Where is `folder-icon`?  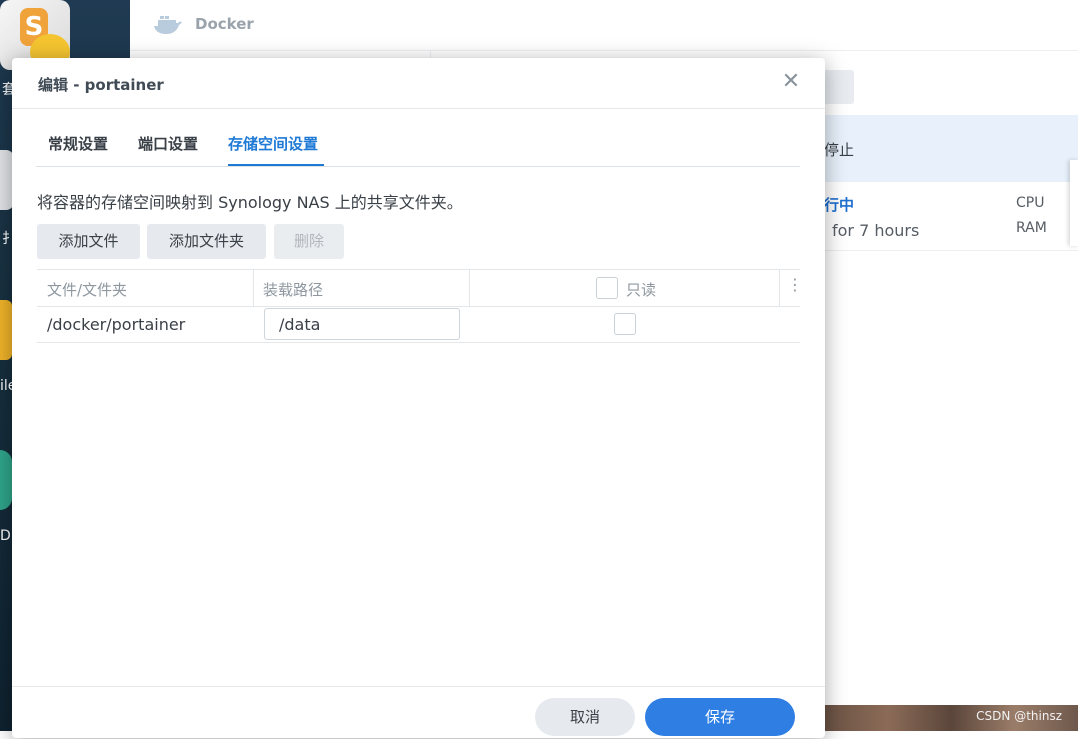
folder-icon is located at coordinates (6, 330).